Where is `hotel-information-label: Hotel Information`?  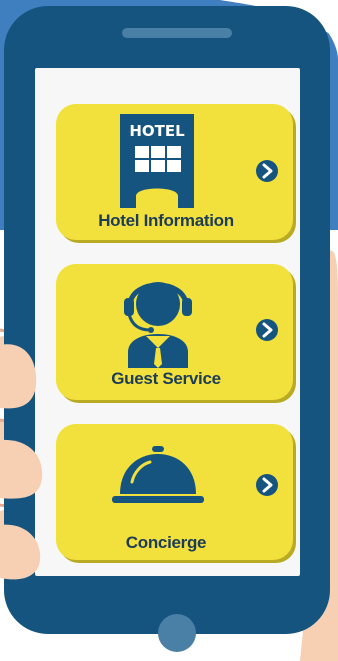 hotel-information-label: Hotel Information is located at coordinates (166, 220).